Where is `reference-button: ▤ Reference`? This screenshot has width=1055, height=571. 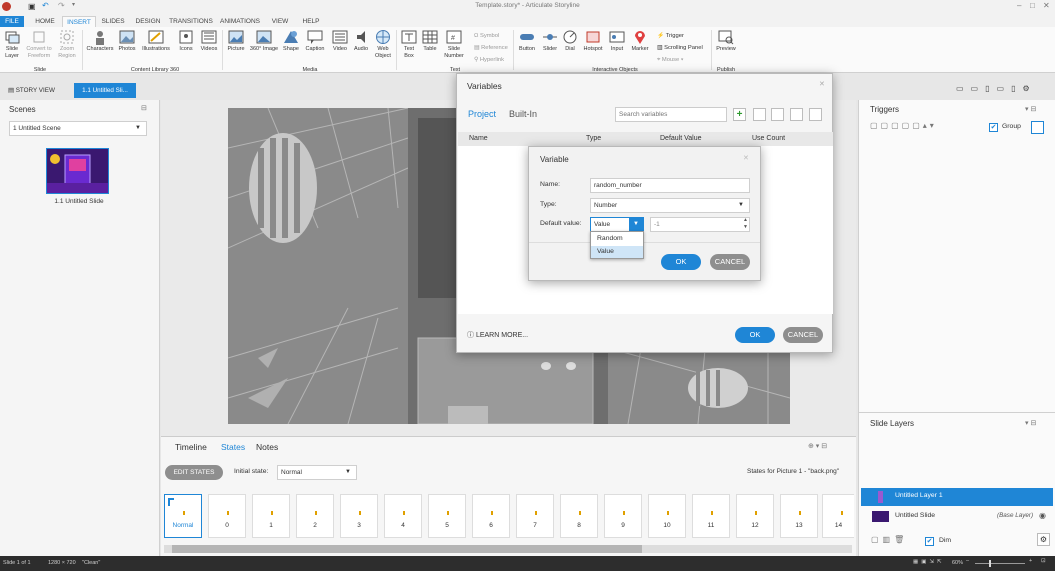 reference-button: ▤ Reference is located at coordinates (491, 48).